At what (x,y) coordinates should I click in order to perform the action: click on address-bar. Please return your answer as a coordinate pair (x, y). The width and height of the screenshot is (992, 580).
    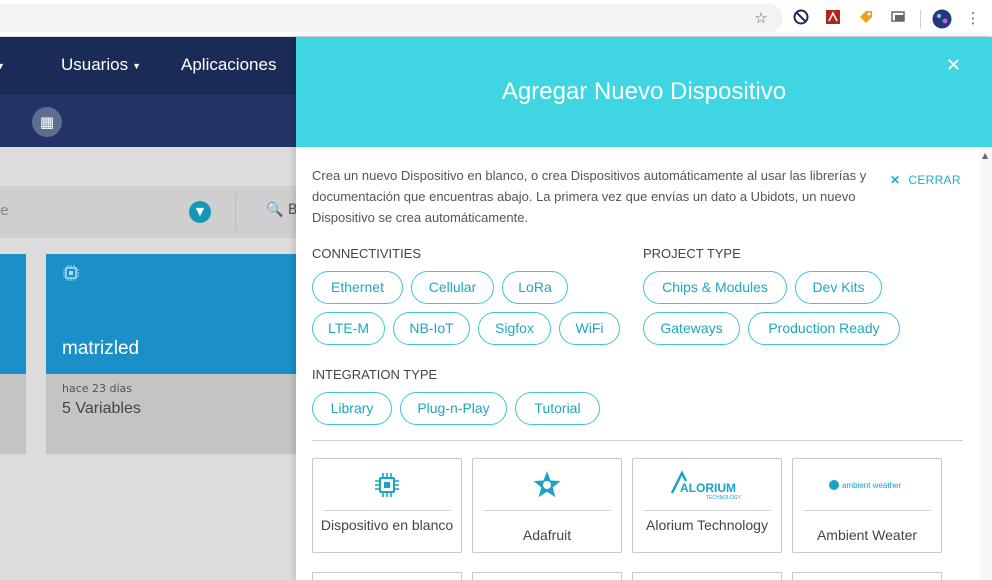
    Looking at the image, I should click on (391, 18).